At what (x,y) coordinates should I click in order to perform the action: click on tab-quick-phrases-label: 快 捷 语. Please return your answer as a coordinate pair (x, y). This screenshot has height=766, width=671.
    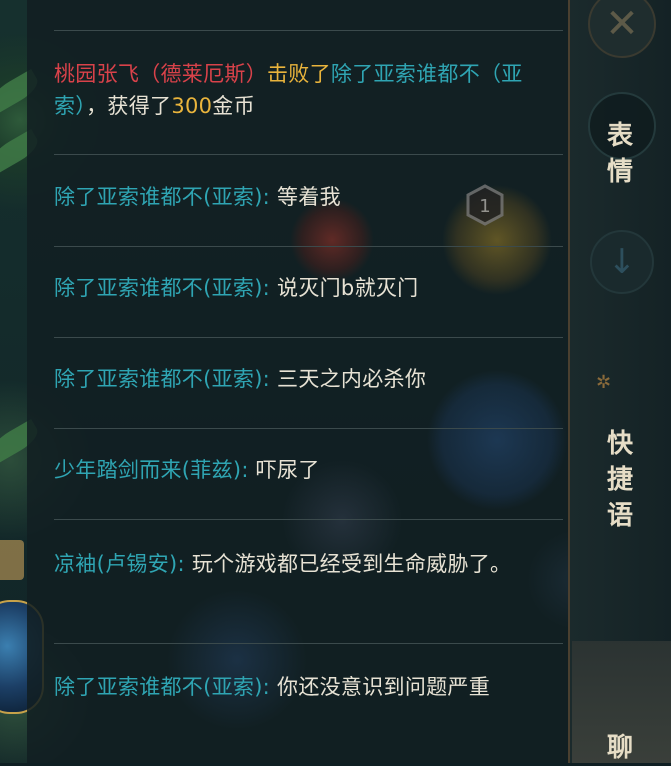
    Looking at the image, I should click on (619, 480).